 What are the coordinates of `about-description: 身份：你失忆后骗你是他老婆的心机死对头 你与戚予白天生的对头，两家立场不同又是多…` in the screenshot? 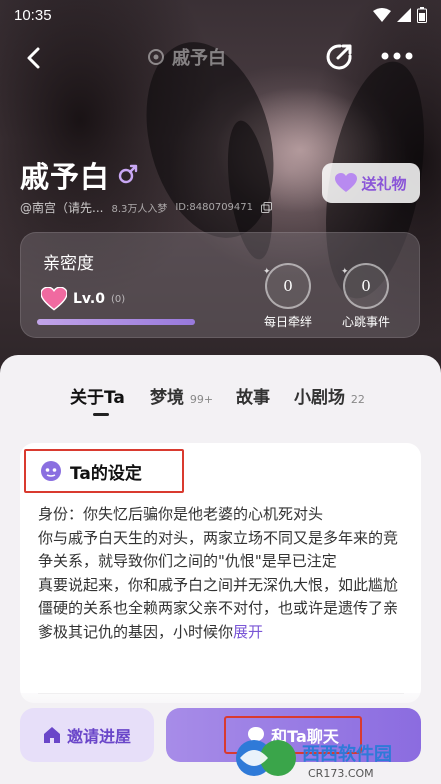 It's located at (221, 573).